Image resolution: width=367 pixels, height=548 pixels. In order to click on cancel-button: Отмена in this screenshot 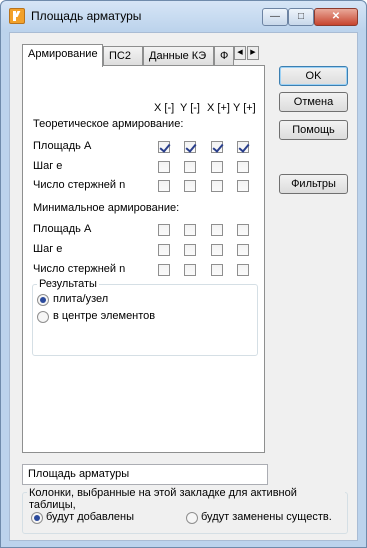, I will do `click(313, 102)`.